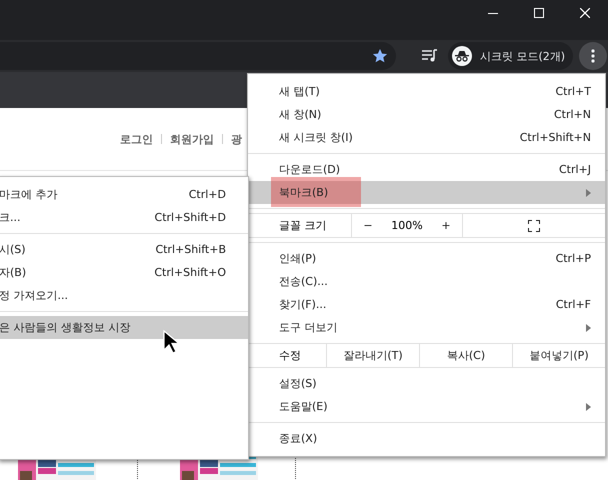 The image size is (608, 480). What do you see at coordinates (192, 139) in the screenshot?
I see `header-link: 회원가입` at bounding box center [192, 139].